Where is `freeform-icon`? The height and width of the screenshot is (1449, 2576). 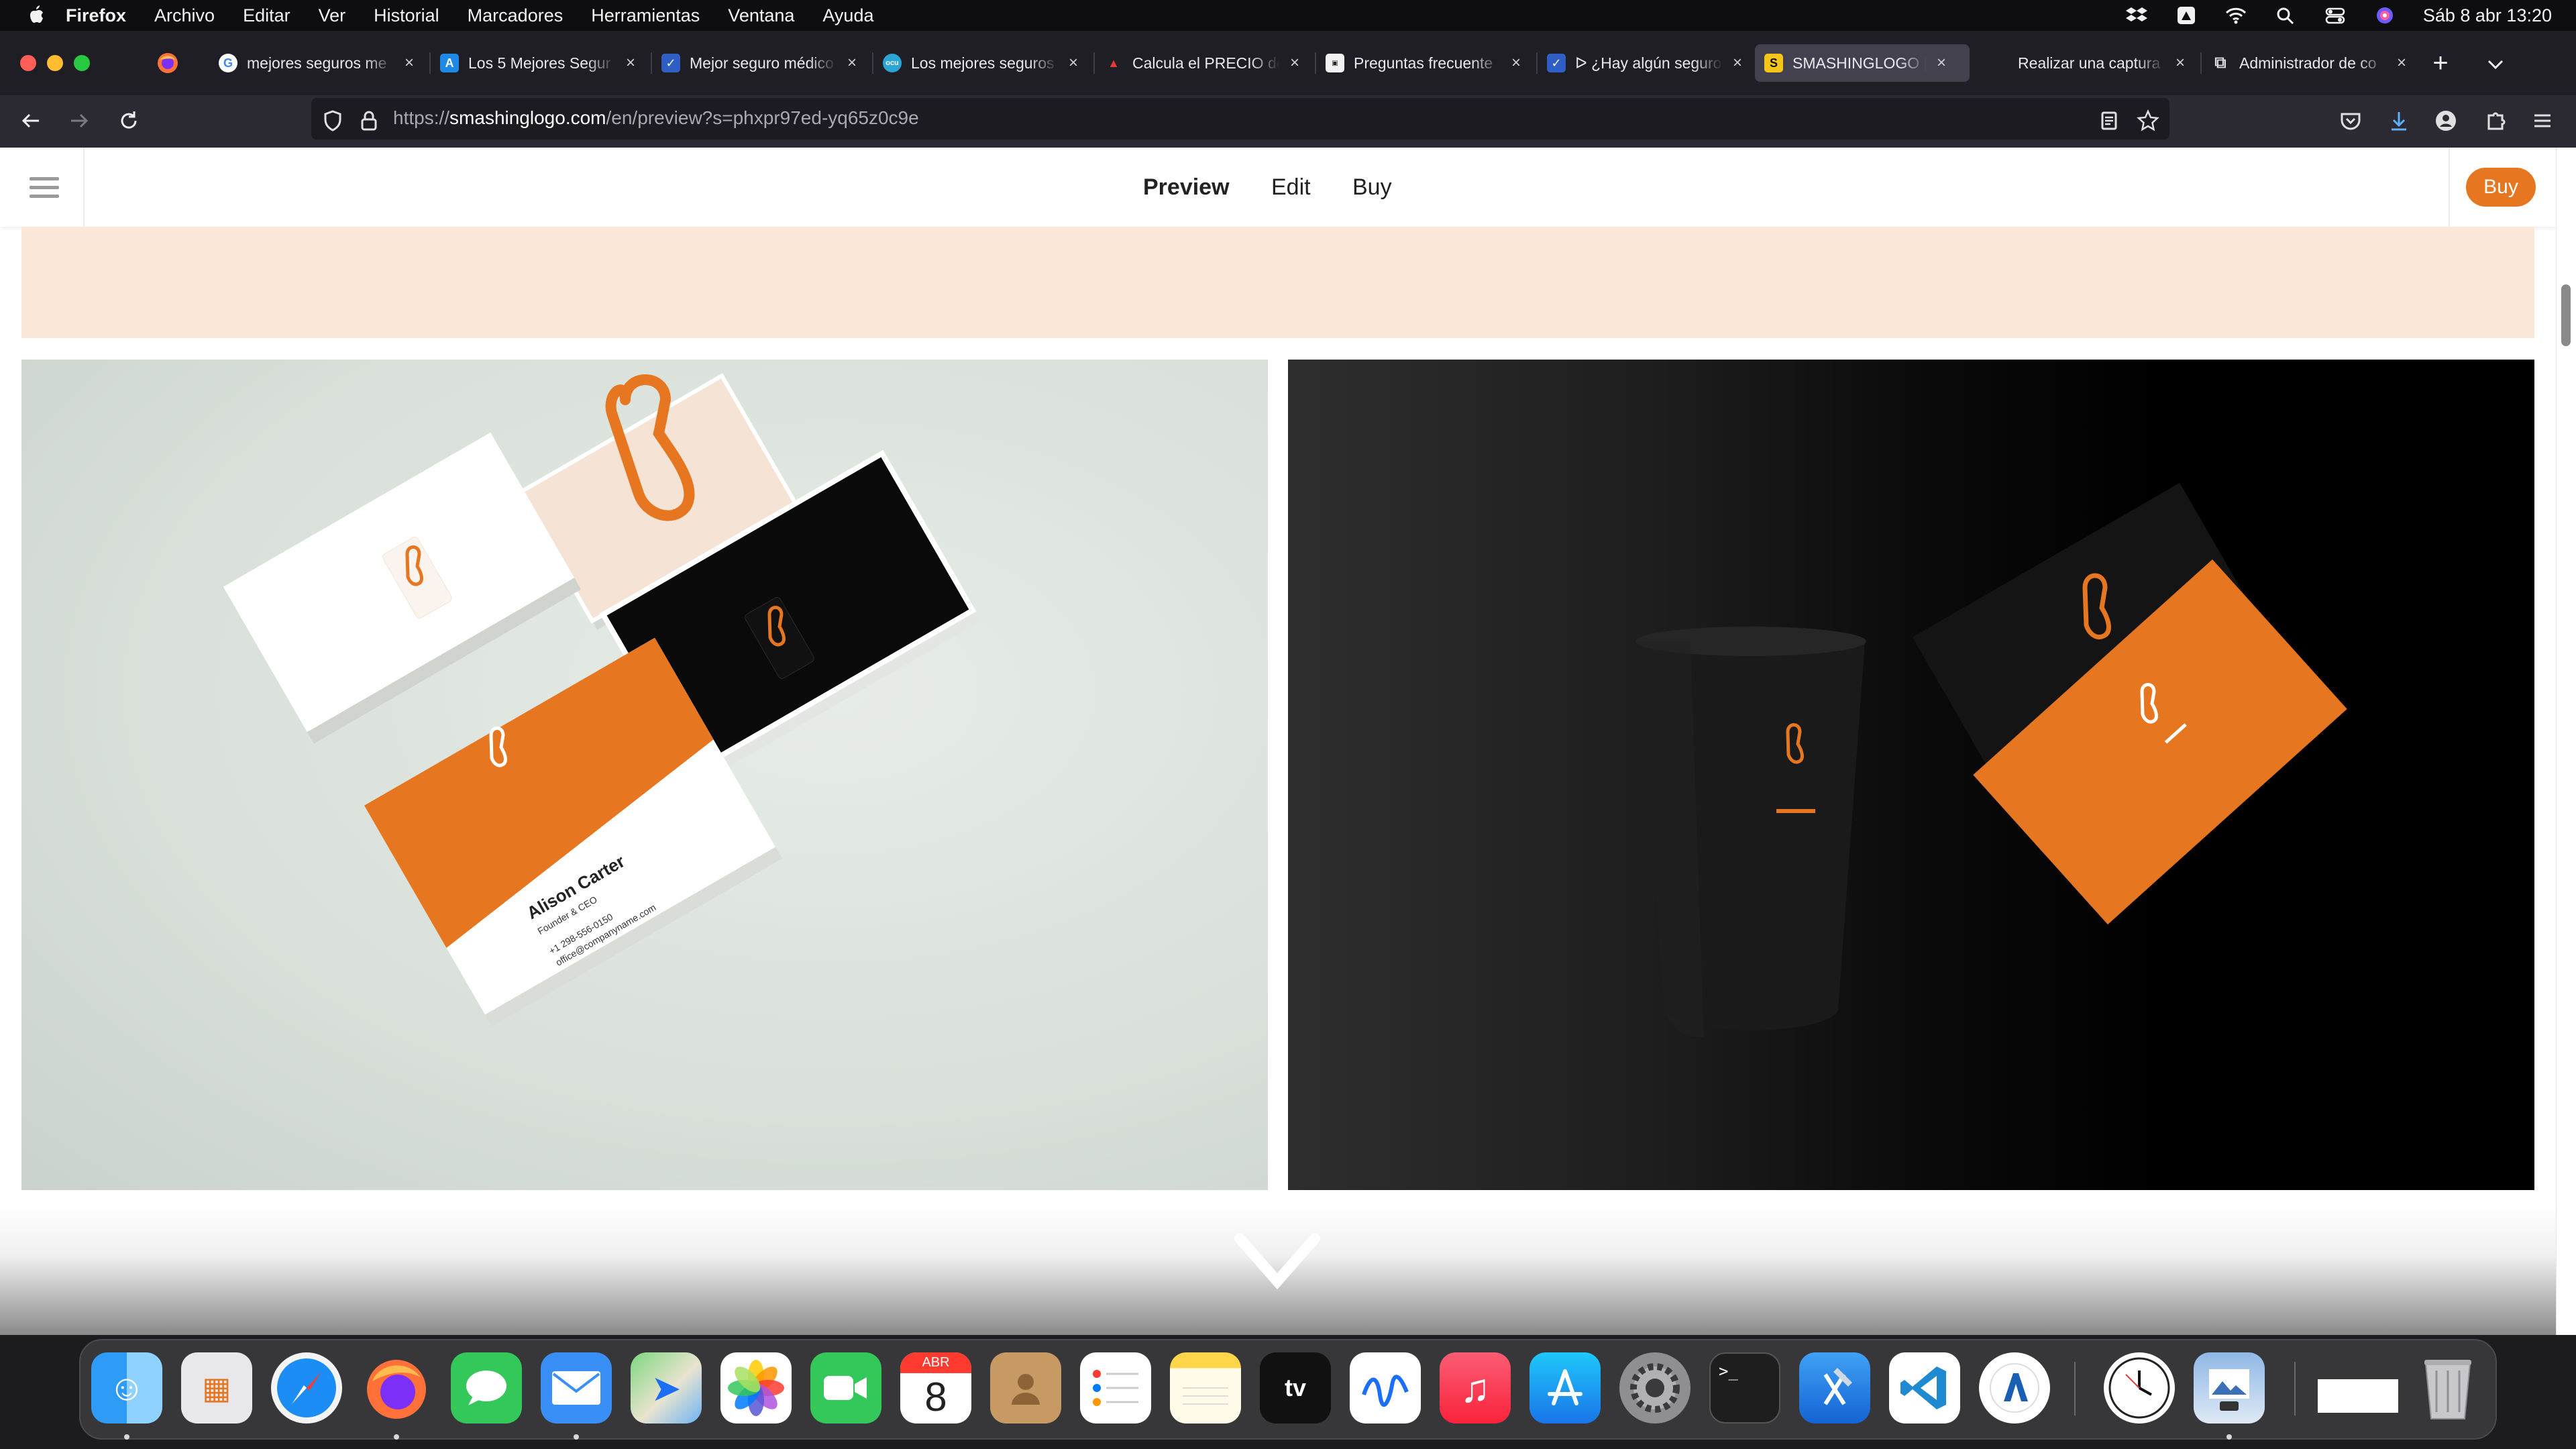
freeform-icon is located at coordinates (1385, 1388).